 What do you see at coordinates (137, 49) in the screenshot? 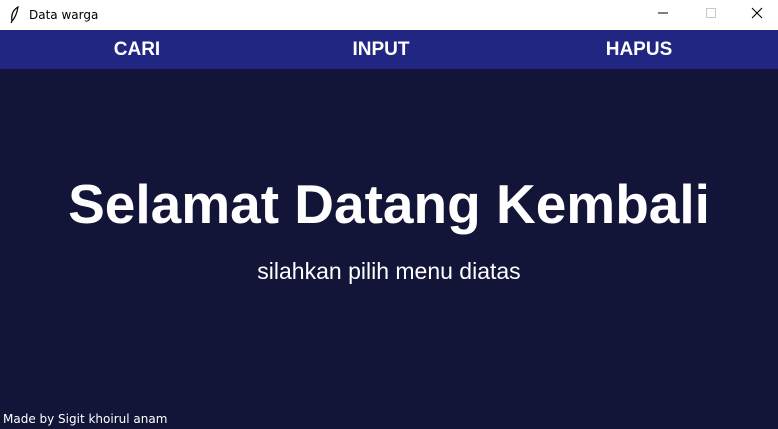
I see `menu-button-cari: CARI` at bounding box center [137, 49].